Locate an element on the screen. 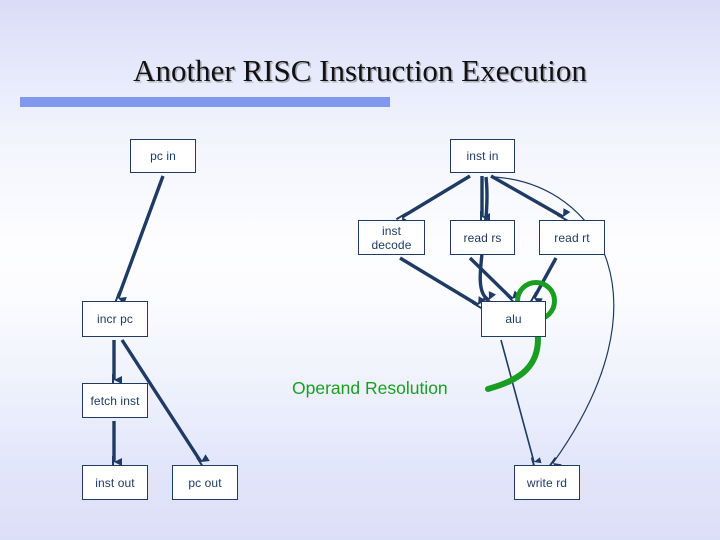  node-write-rd-label: write rd is located at coordinates (547, 482).